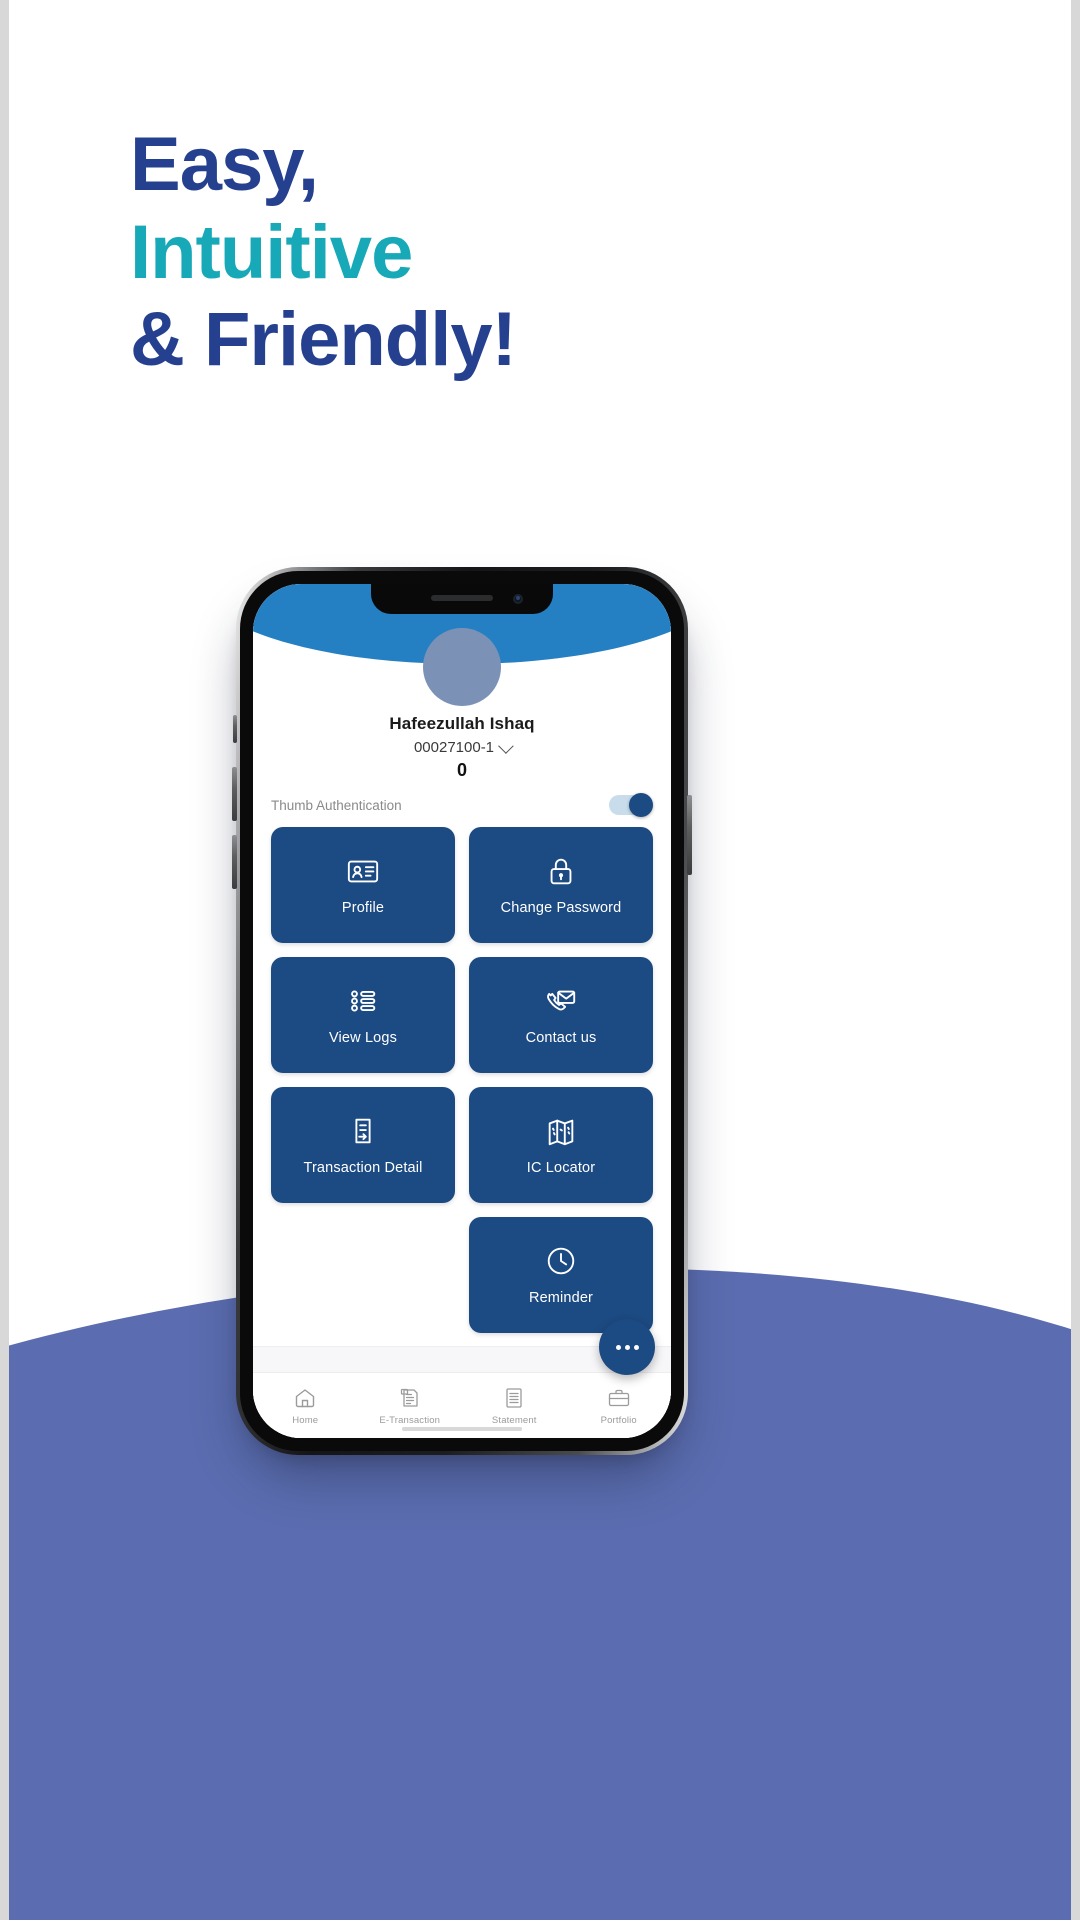  Describe the element at coordinates (514, 1420) in the screenshot. I see `tab-label: Statement` at that location.